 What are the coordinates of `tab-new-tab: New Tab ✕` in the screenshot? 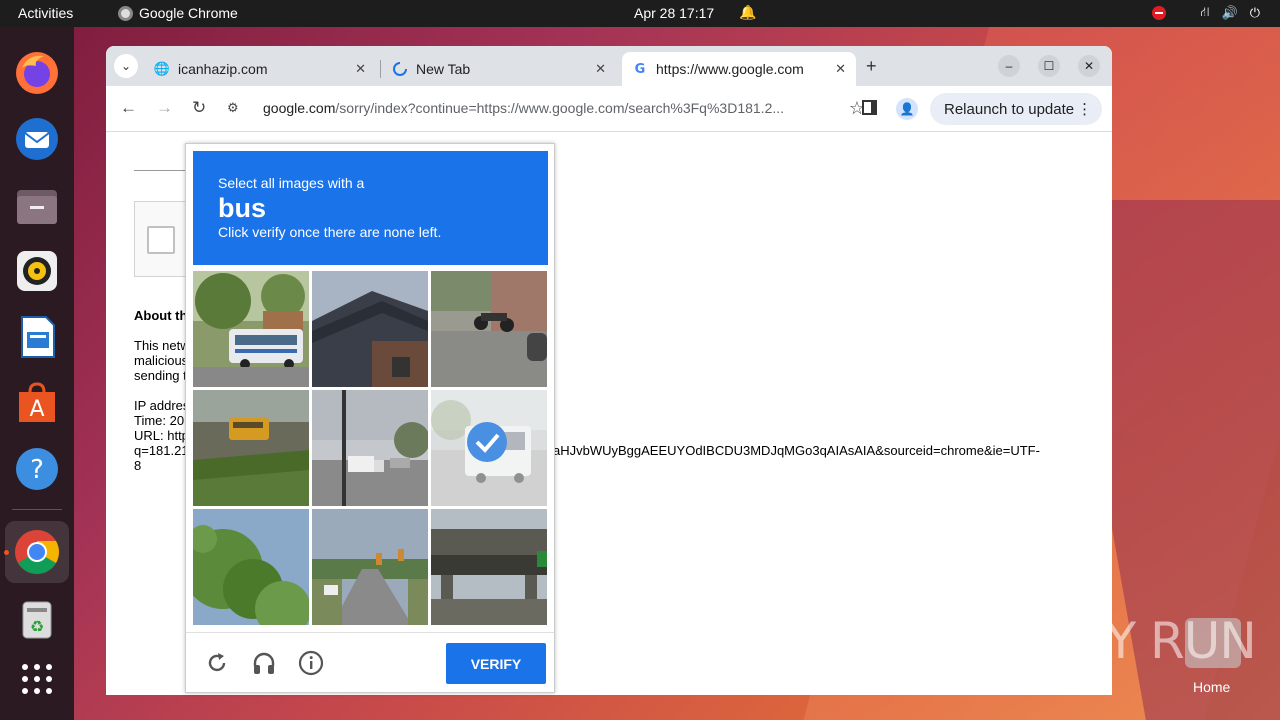 It's located at (500, 69).